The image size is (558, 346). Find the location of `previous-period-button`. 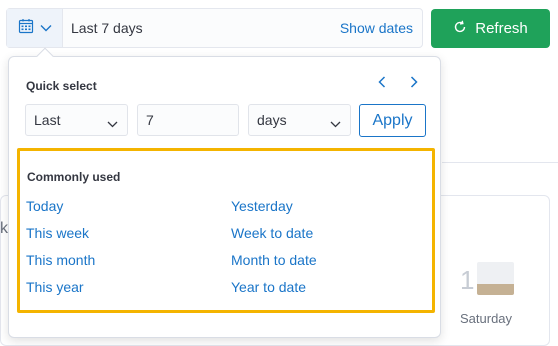

previous-period-button is located at coordinates (382, 84).